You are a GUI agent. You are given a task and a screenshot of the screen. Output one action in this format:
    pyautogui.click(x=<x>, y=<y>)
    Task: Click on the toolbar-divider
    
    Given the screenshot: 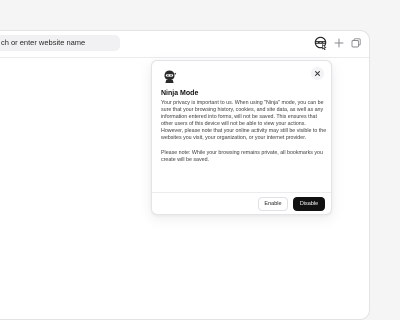 What is the action you would take?
    pyautogui.click(x=184, y=57)
    